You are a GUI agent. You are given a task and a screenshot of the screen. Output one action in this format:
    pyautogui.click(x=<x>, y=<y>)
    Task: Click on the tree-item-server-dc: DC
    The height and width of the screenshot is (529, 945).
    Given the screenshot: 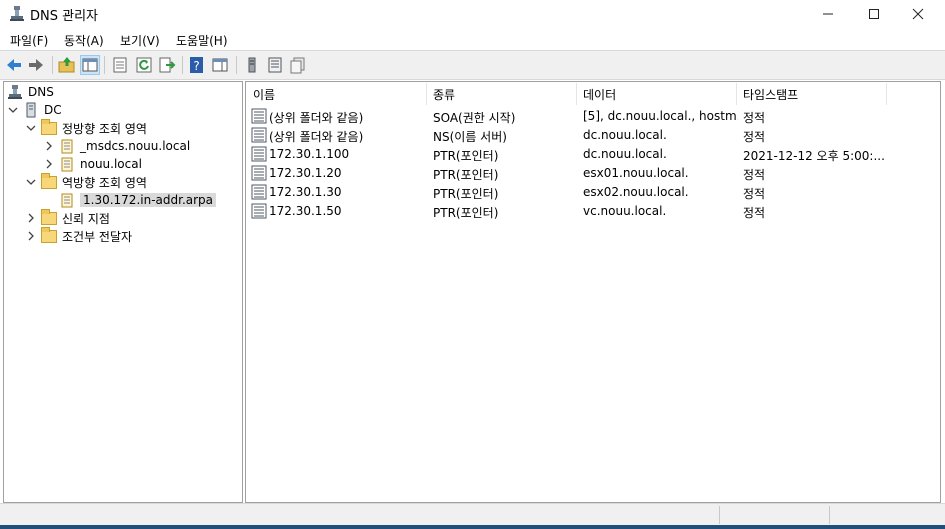 What is the action you would take?
    pyautogui.click(x=34, y=110)
    